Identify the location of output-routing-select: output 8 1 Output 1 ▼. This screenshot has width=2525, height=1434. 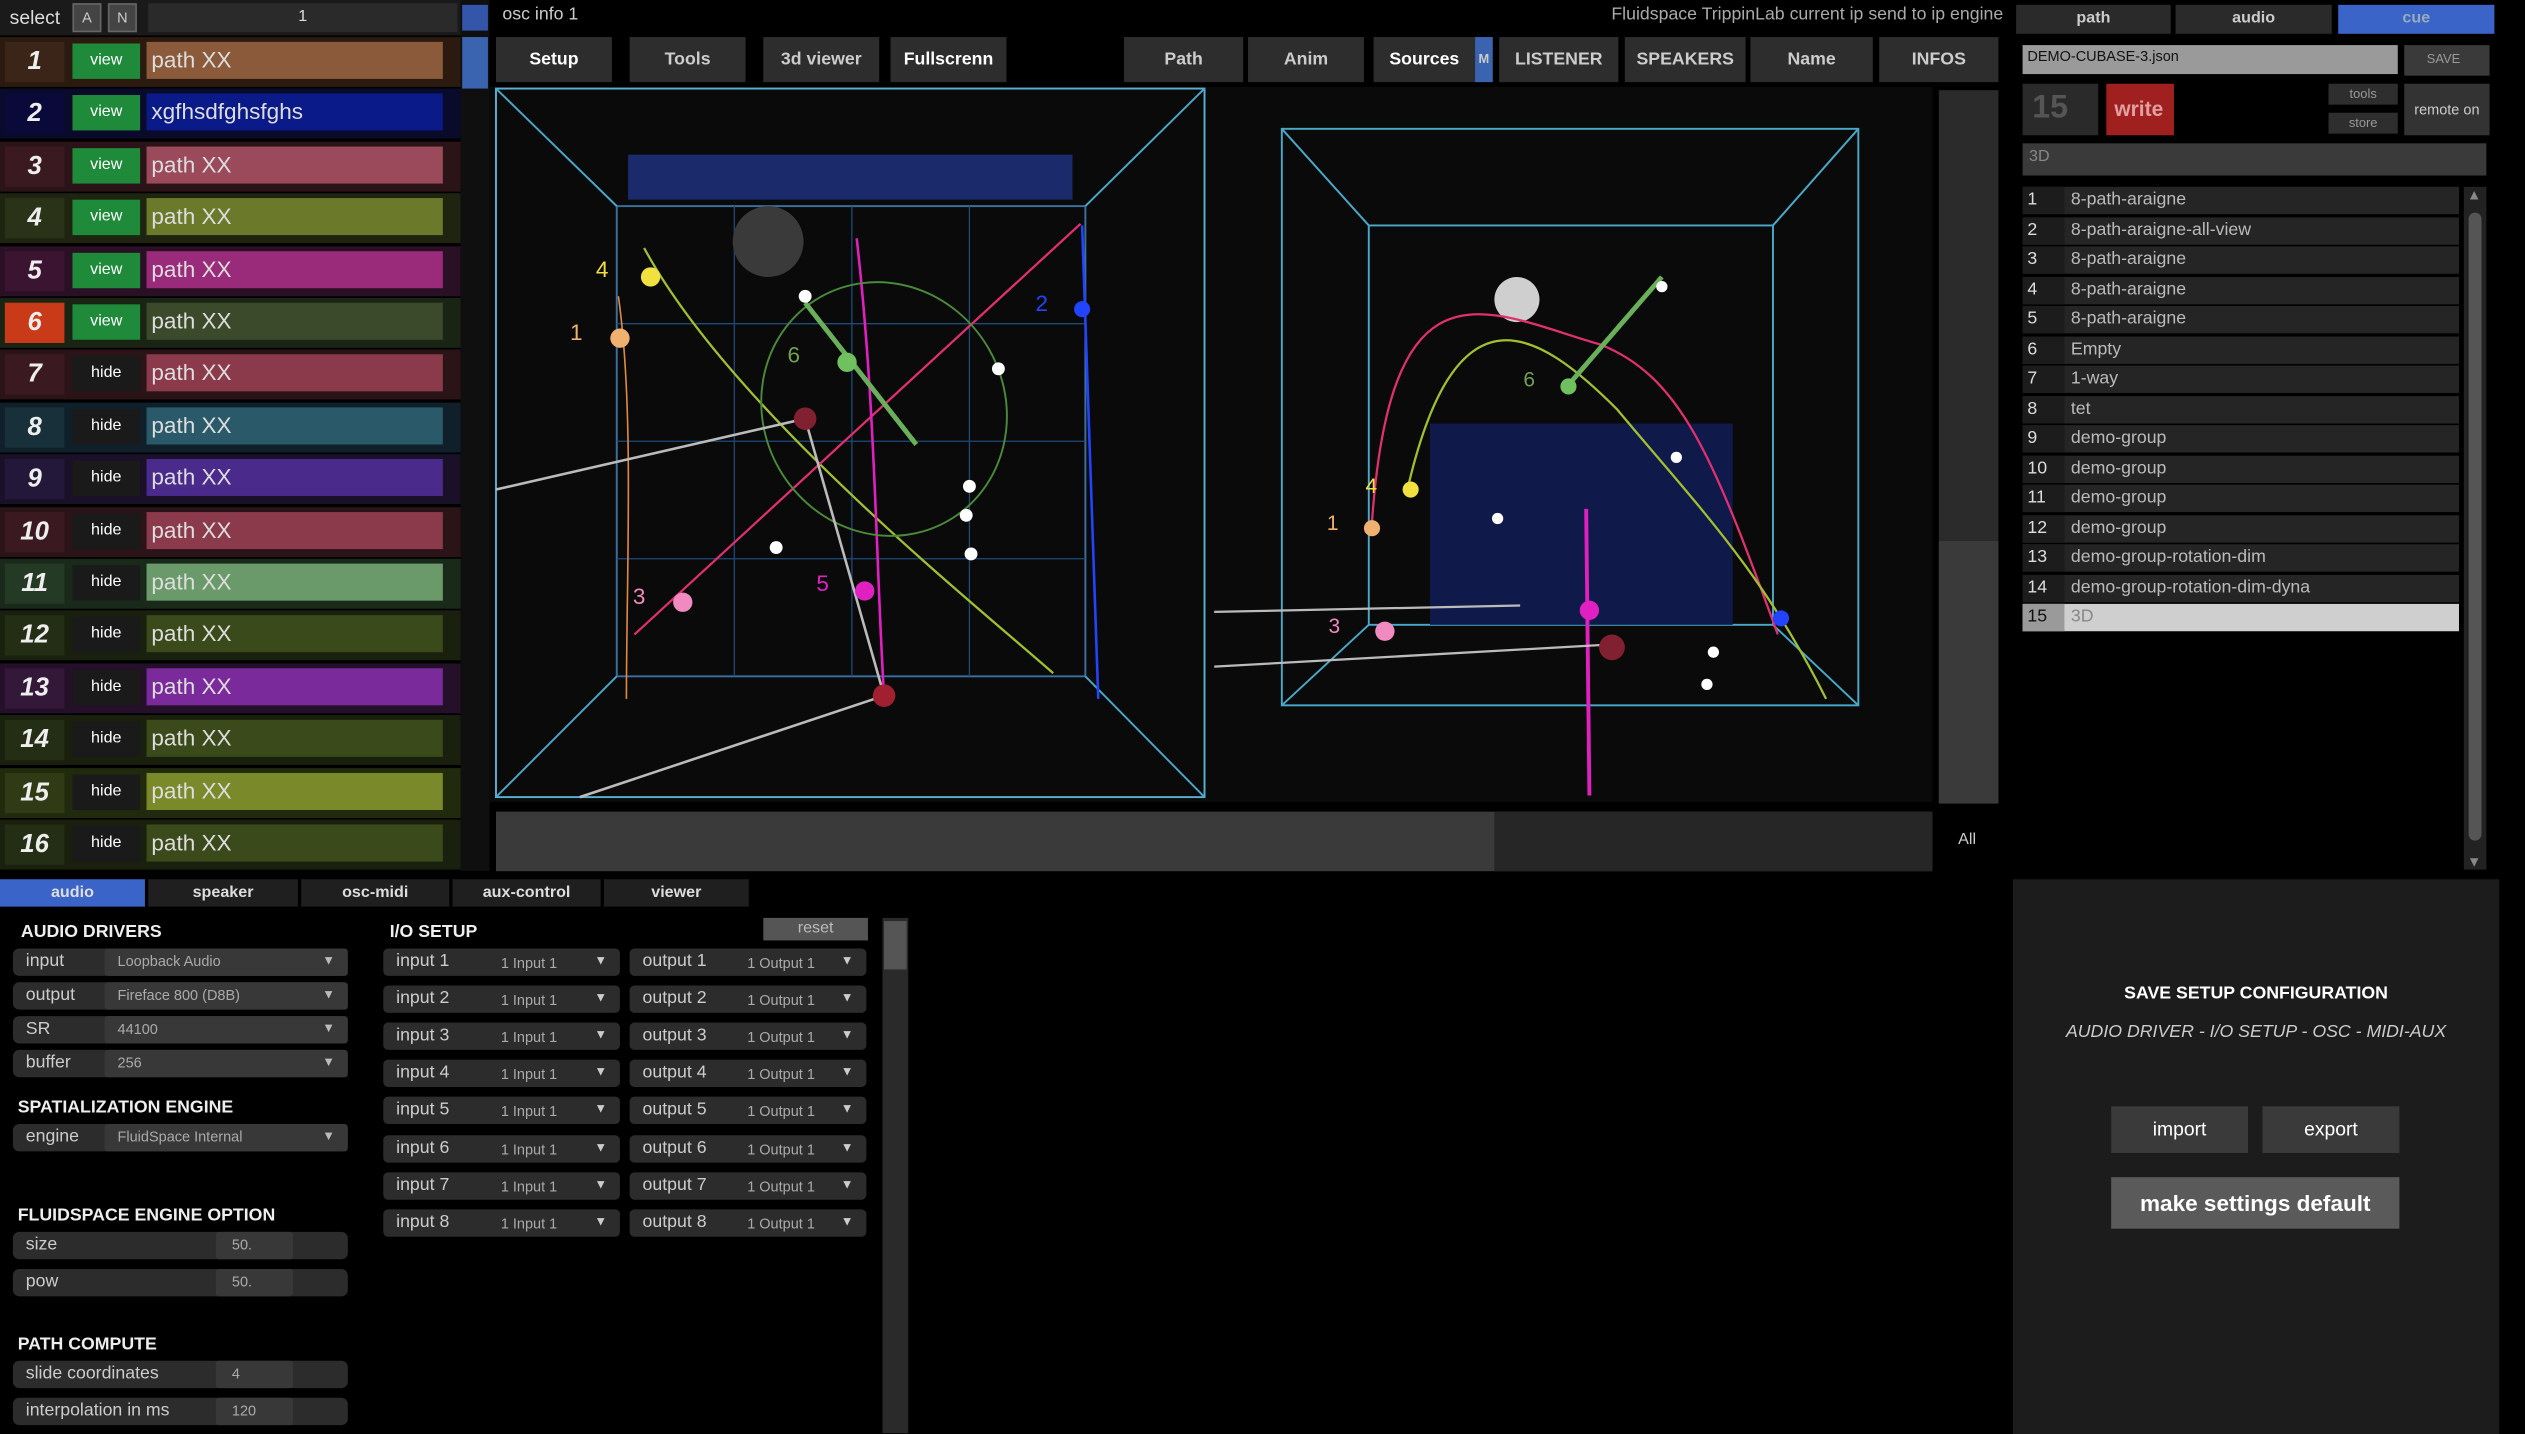
(748, 1222).